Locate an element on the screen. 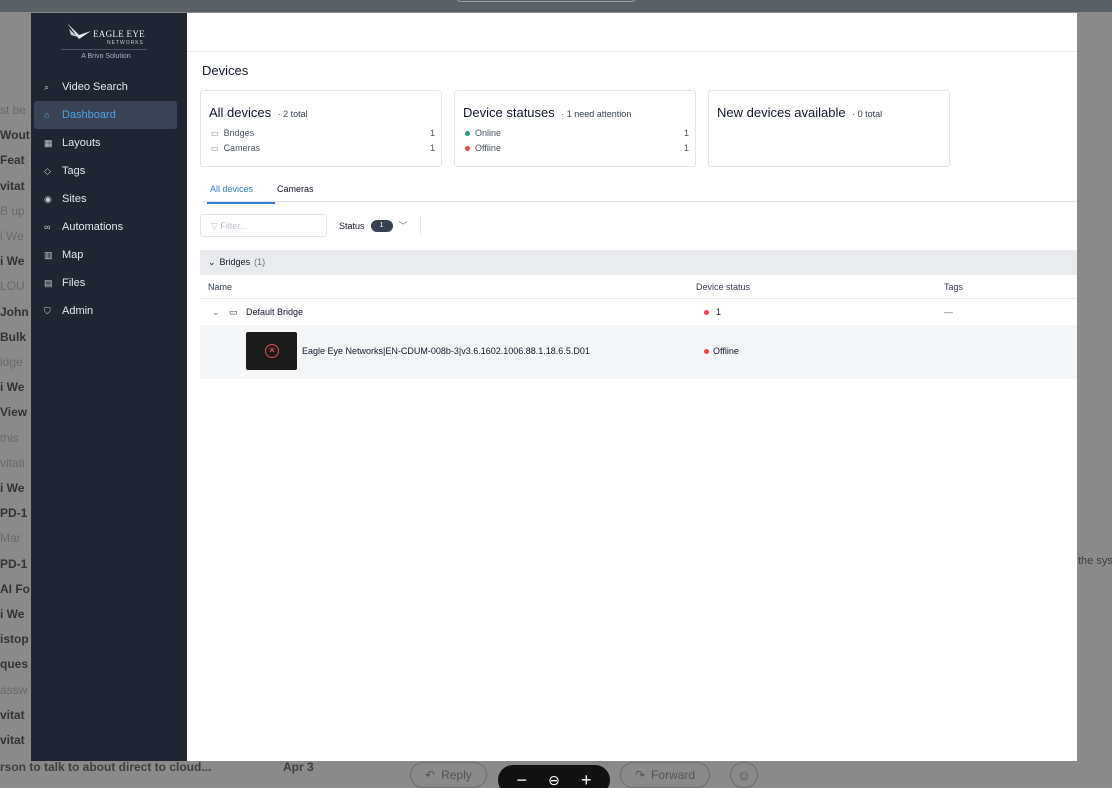 This screenshot has width=1112, height=788. camera-status-label: Offline is located at coordinates (726, 351).